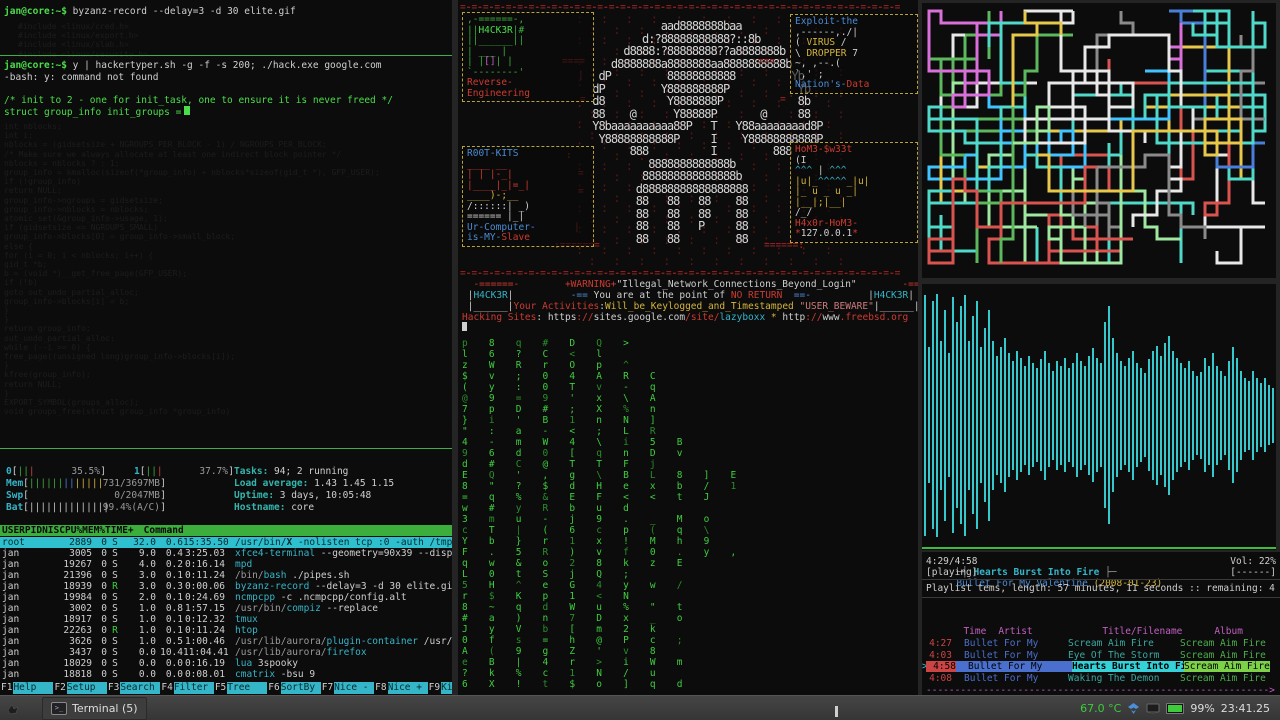 This screenshot has height=720, width=1280. Describe the element at coordinates (33, 530) in the screenshot. I see `col-pid: PID` at that location.